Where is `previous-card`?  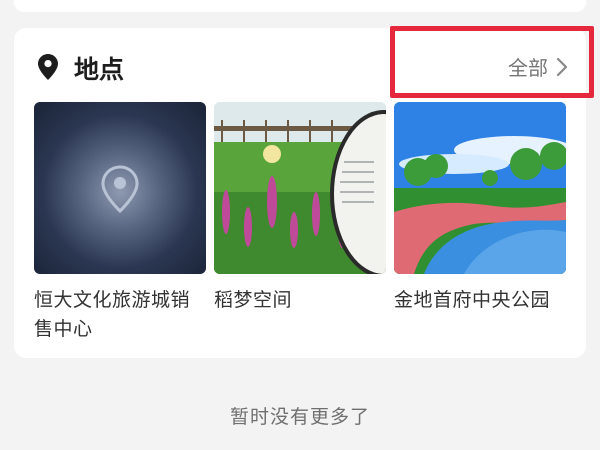 previous-card is located at coordinates (300, 6).